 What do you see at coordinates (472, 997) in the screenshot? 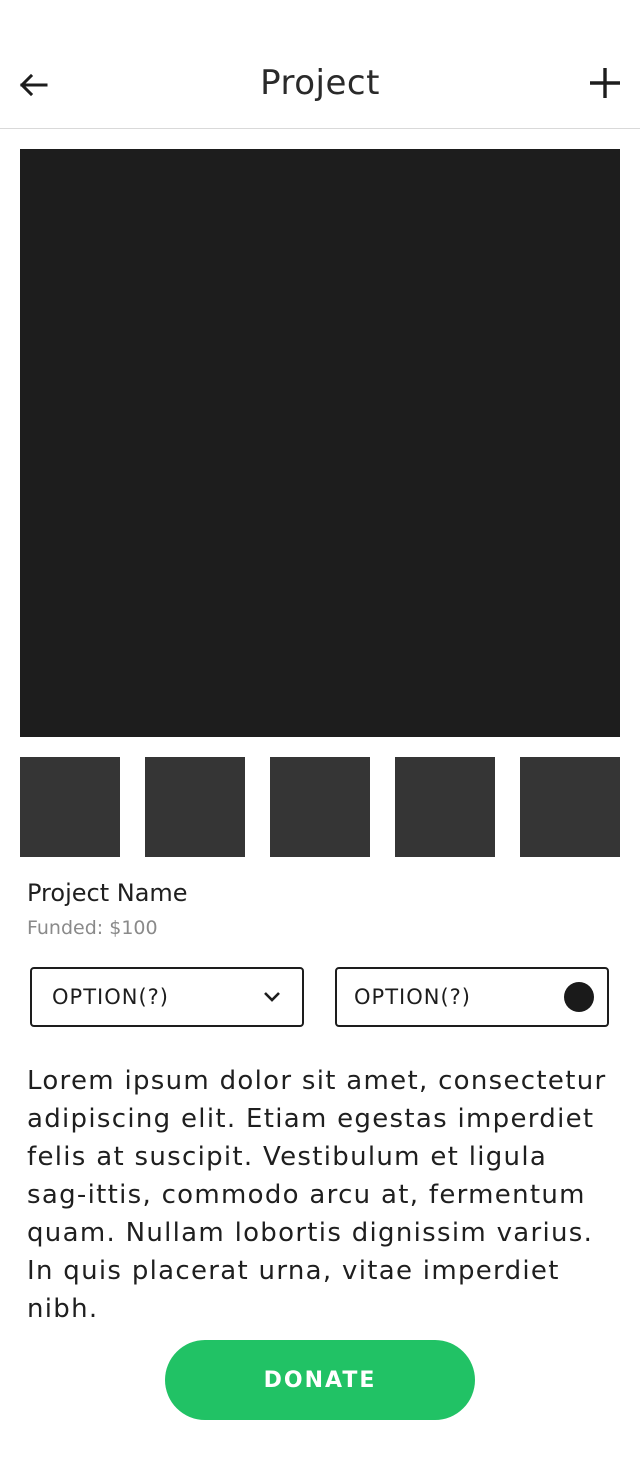
I see `option-toggle: OPTION(?)` at bounding box center [472, 997].